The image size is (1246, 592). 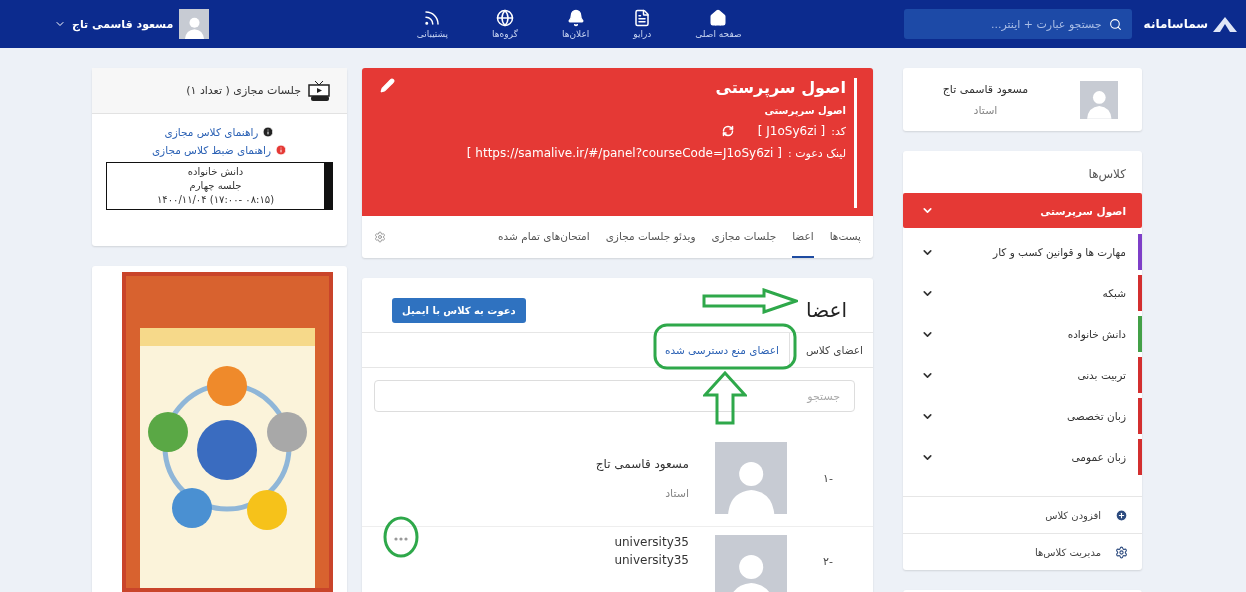 I want to click on member-name: مسعود قاسمی تاج, so click(x=642, y=463).